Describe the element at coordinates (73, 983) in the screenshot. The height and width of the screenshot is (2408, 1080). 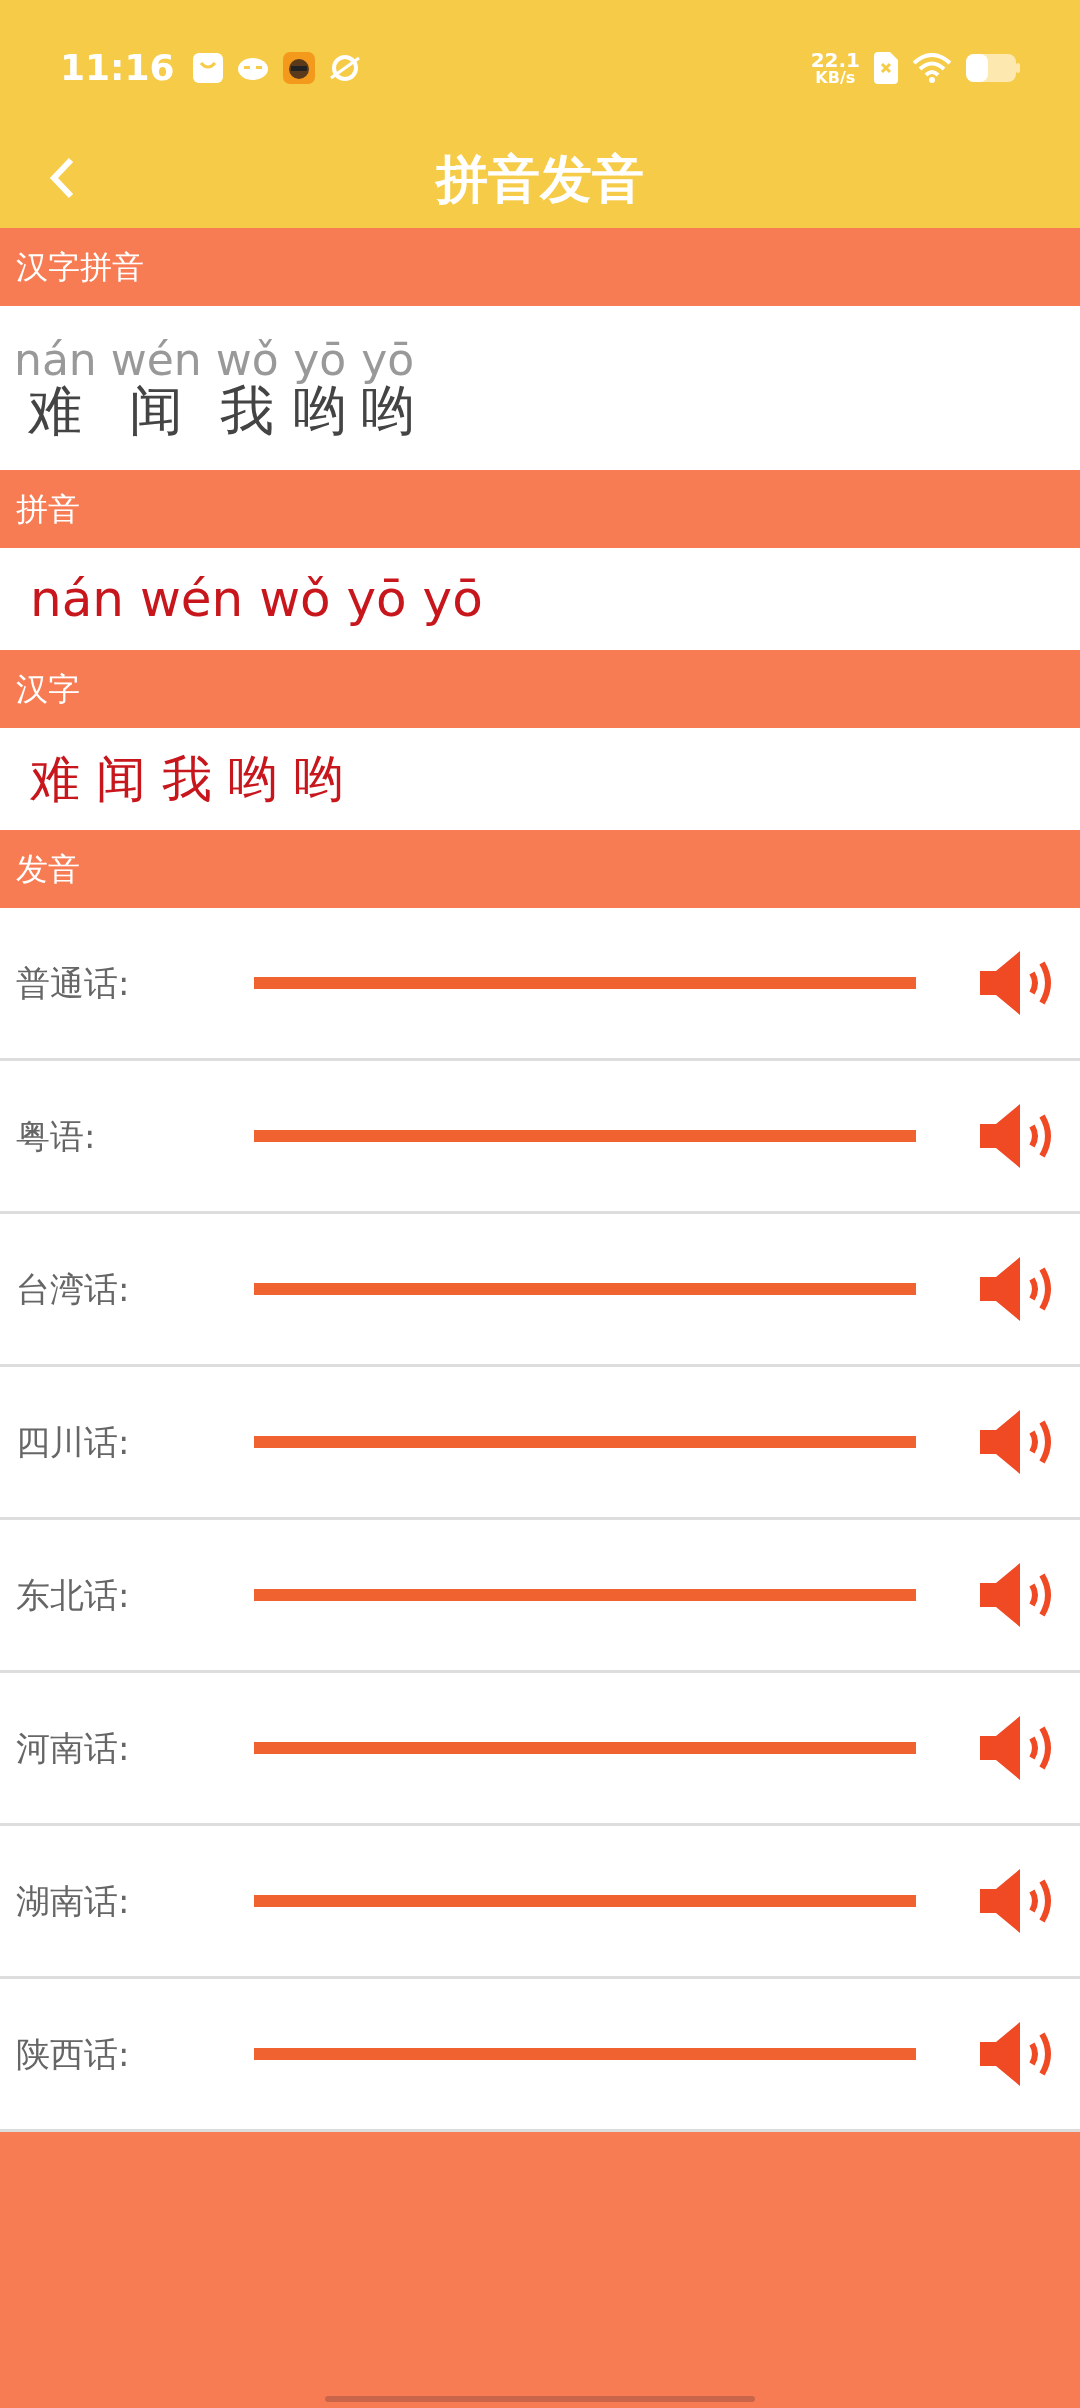
I see `dialect-label: 普通话:` at that location.